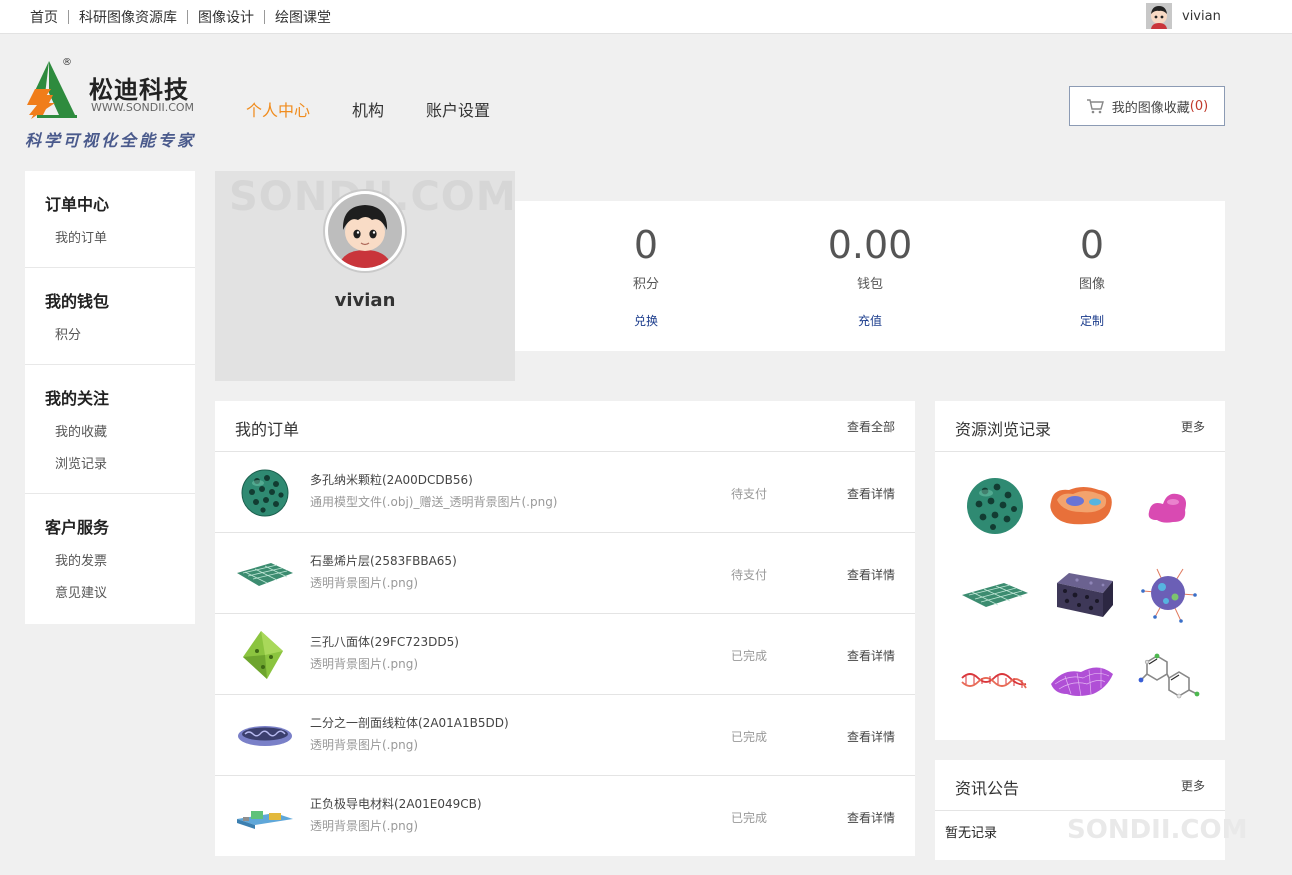 The width and height of the screenshot is (1292, 875). I want to click on browse-history-panel: 资源浏览记录 更多, so click(1080, 570).